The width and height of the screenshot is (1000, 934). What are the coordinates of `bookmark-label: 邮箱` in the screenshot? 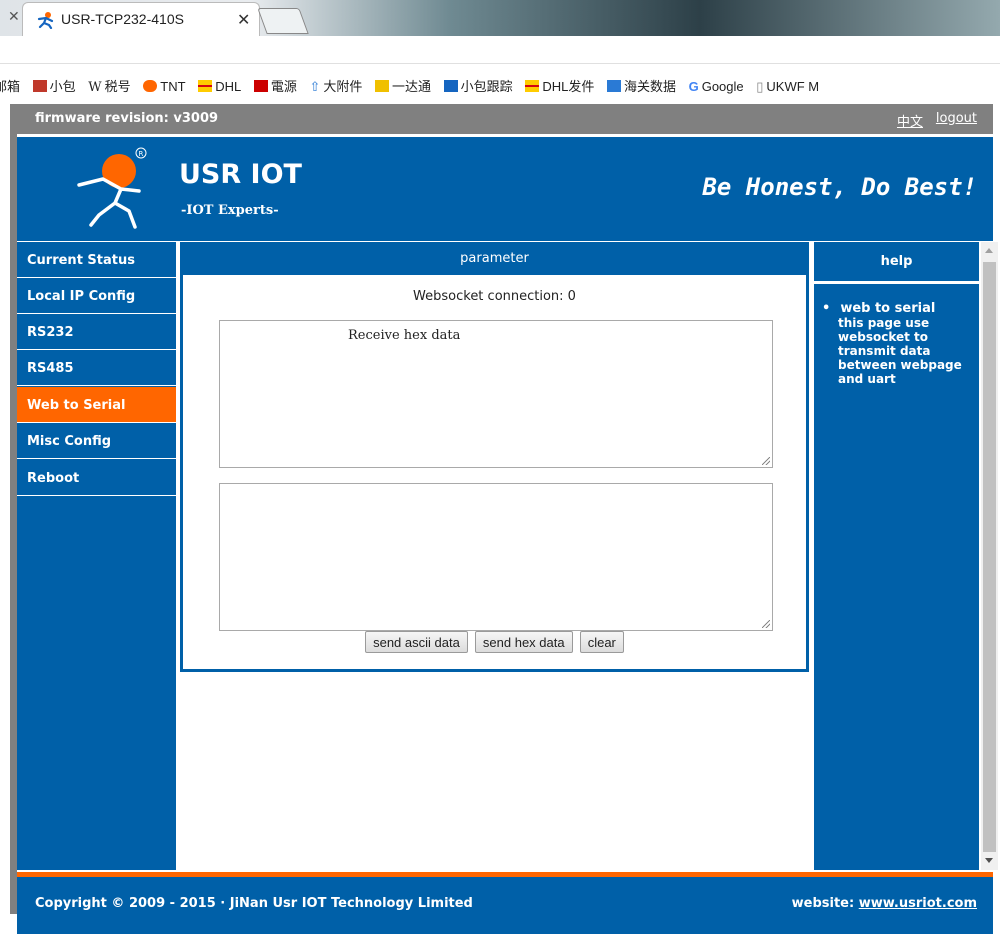 It's located at (10, 86).